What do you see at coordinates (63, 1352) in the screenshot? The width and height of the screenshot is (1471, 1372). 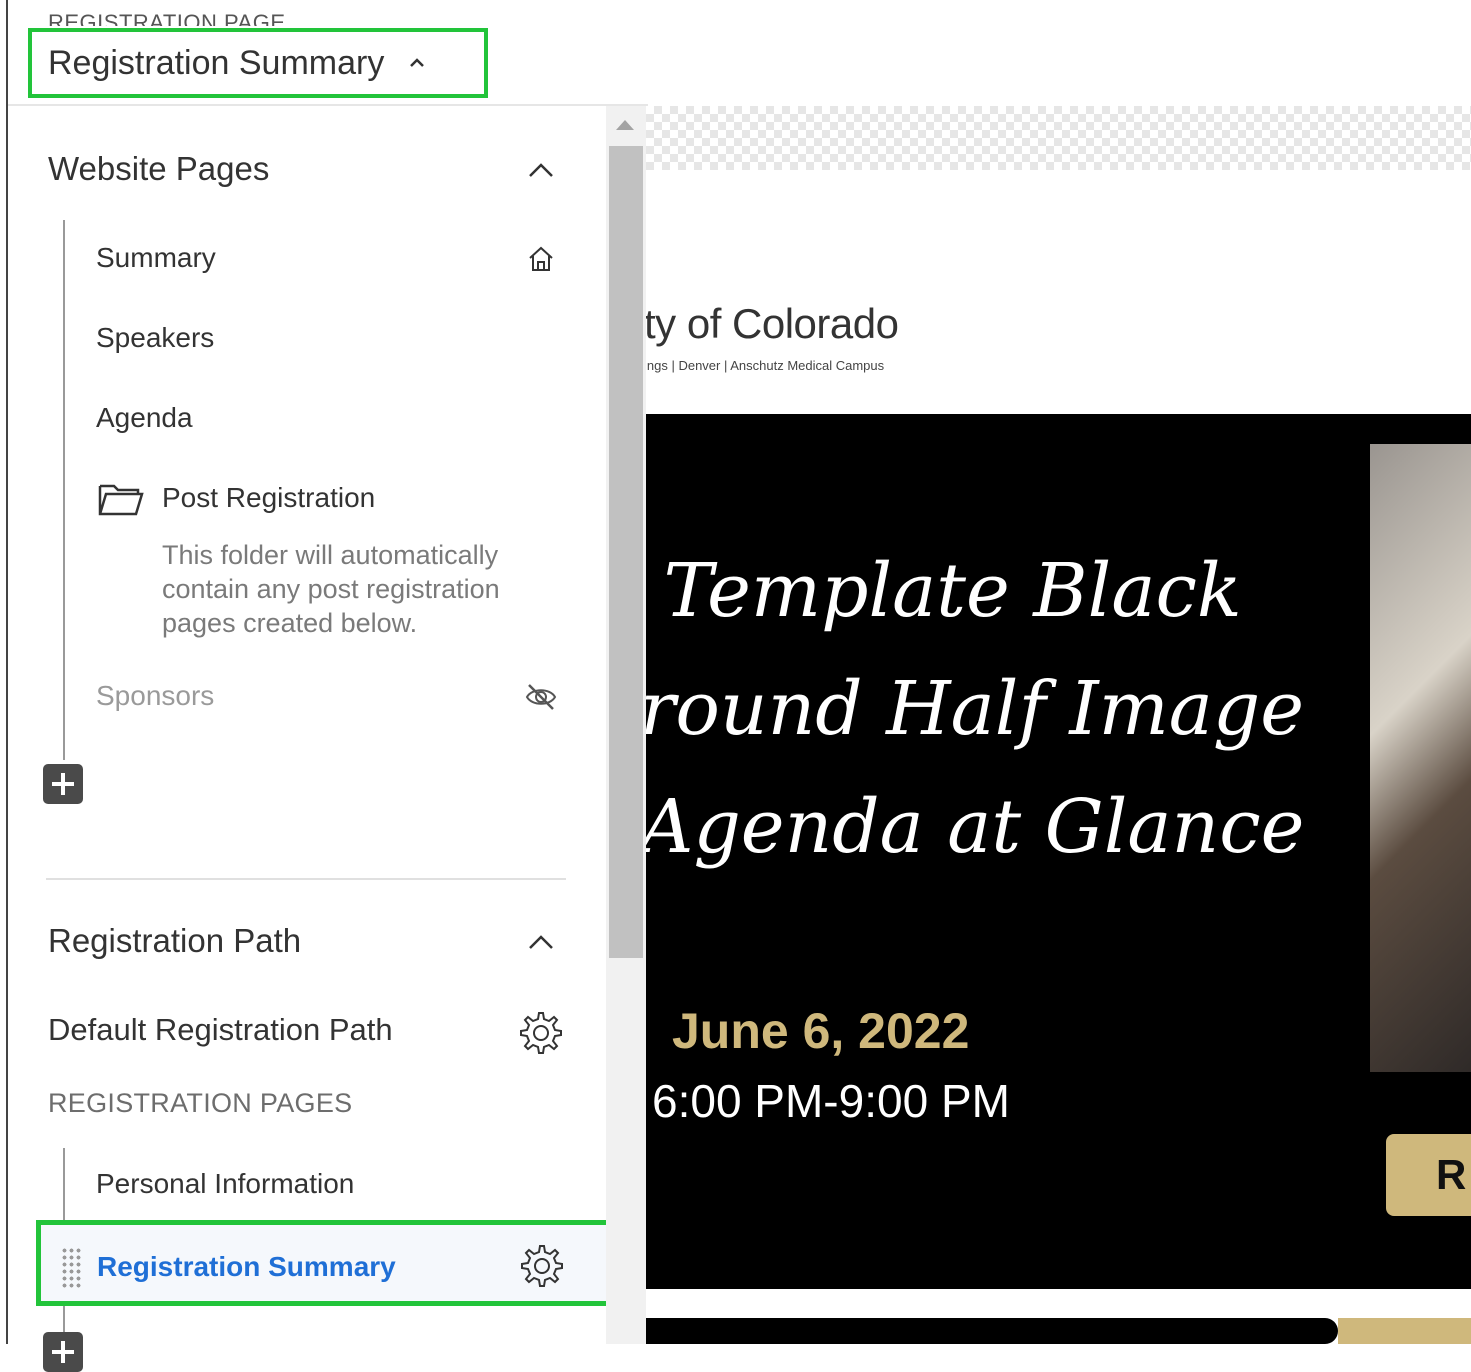 I see `add-registration-page-button` at bounding box center [63, 1352].